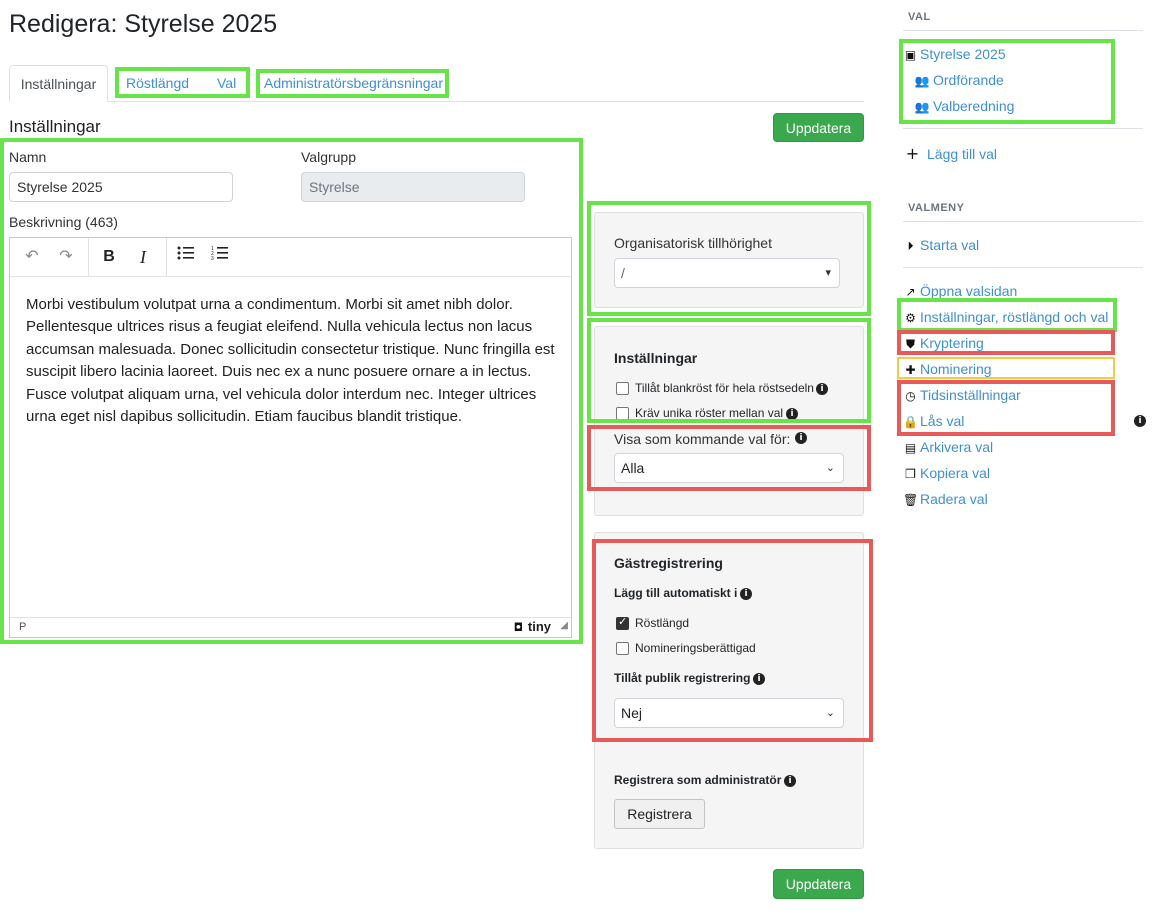 The image size is (1172, 924). What do you see at coordinates (290, 257) in the screenshot?
I see `editor-toolbar: ↶ ↷ B I 123` at bounding box center [290, 257].